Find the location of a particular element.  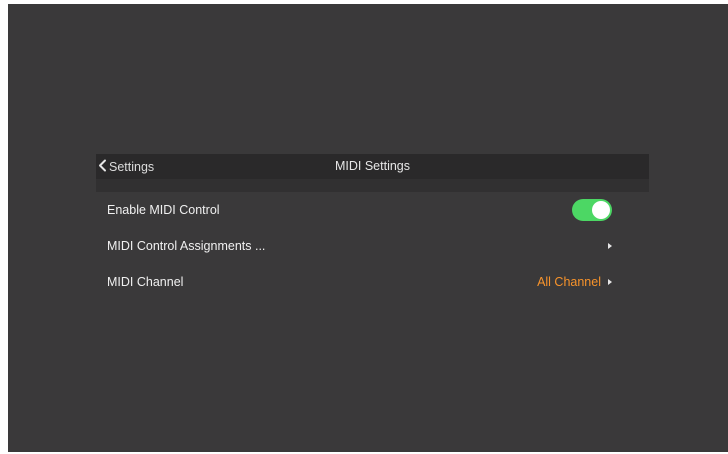

navigation-bar: Settings MIDI Settings is located at coordinates (372, 166).